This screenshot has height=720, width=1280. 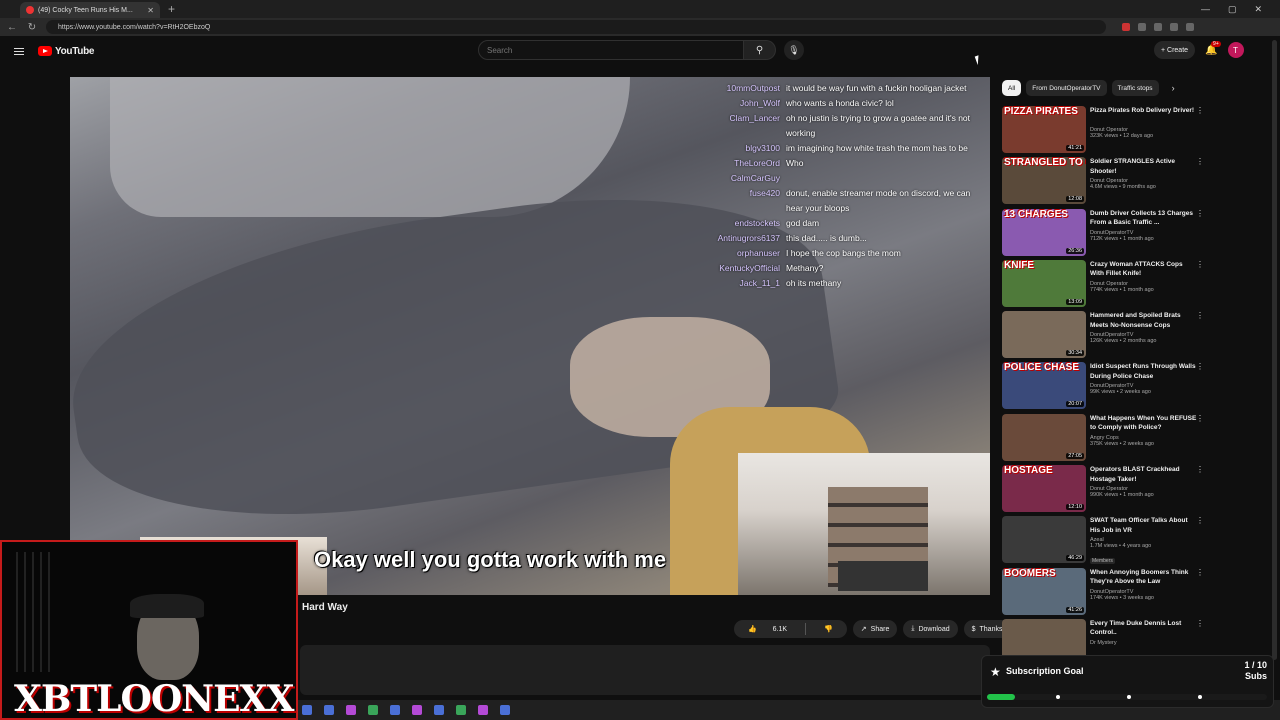 What do you see at coordinates (1044, 232) in the screenshot?
I see `video-thumbnail: 13 CHARGES 26:36` at bounding box center [1044, 232].